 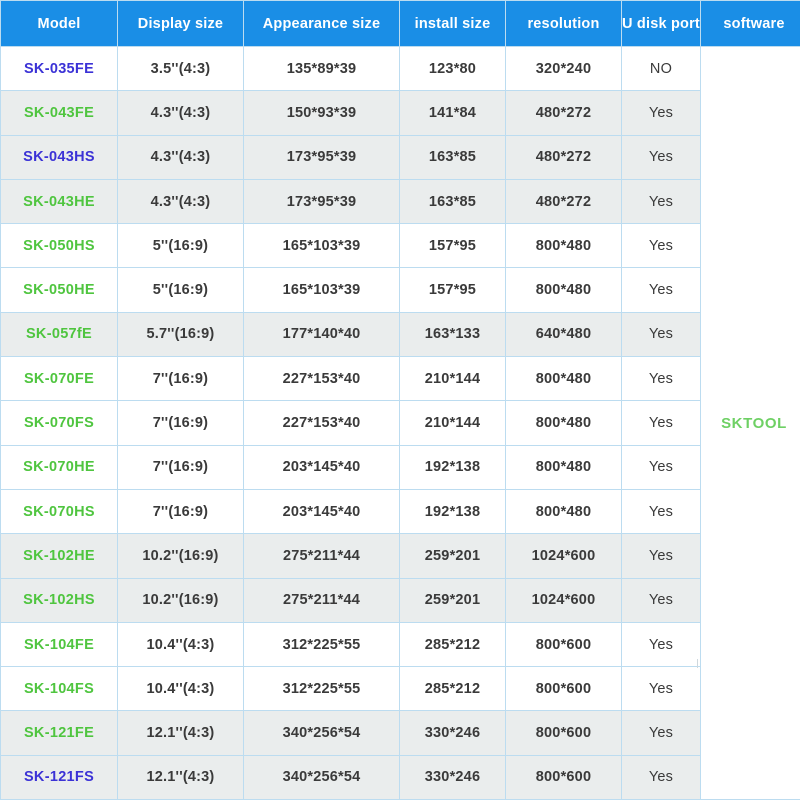 I want to click on cell-model: SK-102HE, so click(x=59, y=556).